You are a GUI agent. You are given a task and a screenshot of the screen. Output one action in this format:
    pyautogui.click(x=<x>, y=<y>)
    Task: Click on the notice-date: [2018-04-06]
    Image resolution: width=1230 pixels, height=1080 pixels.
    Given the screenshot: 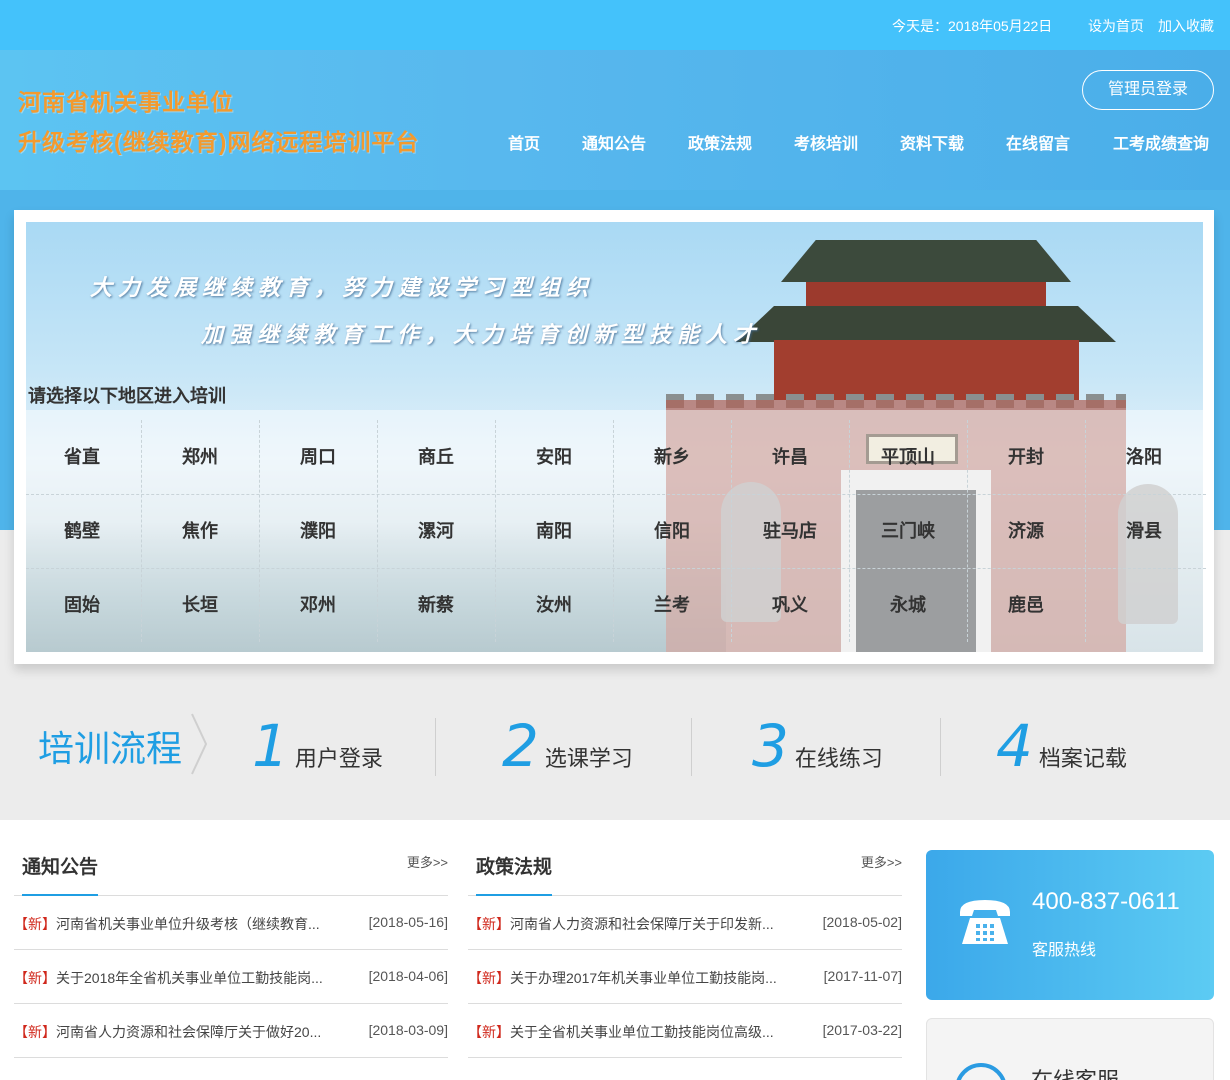 What is the action you would take?
    pyautogui.click(x=408, y=976)
    